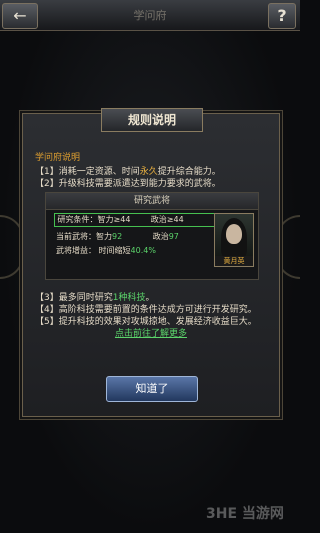  I want to click on back-arrow-icon: ←, so click(20, 15).